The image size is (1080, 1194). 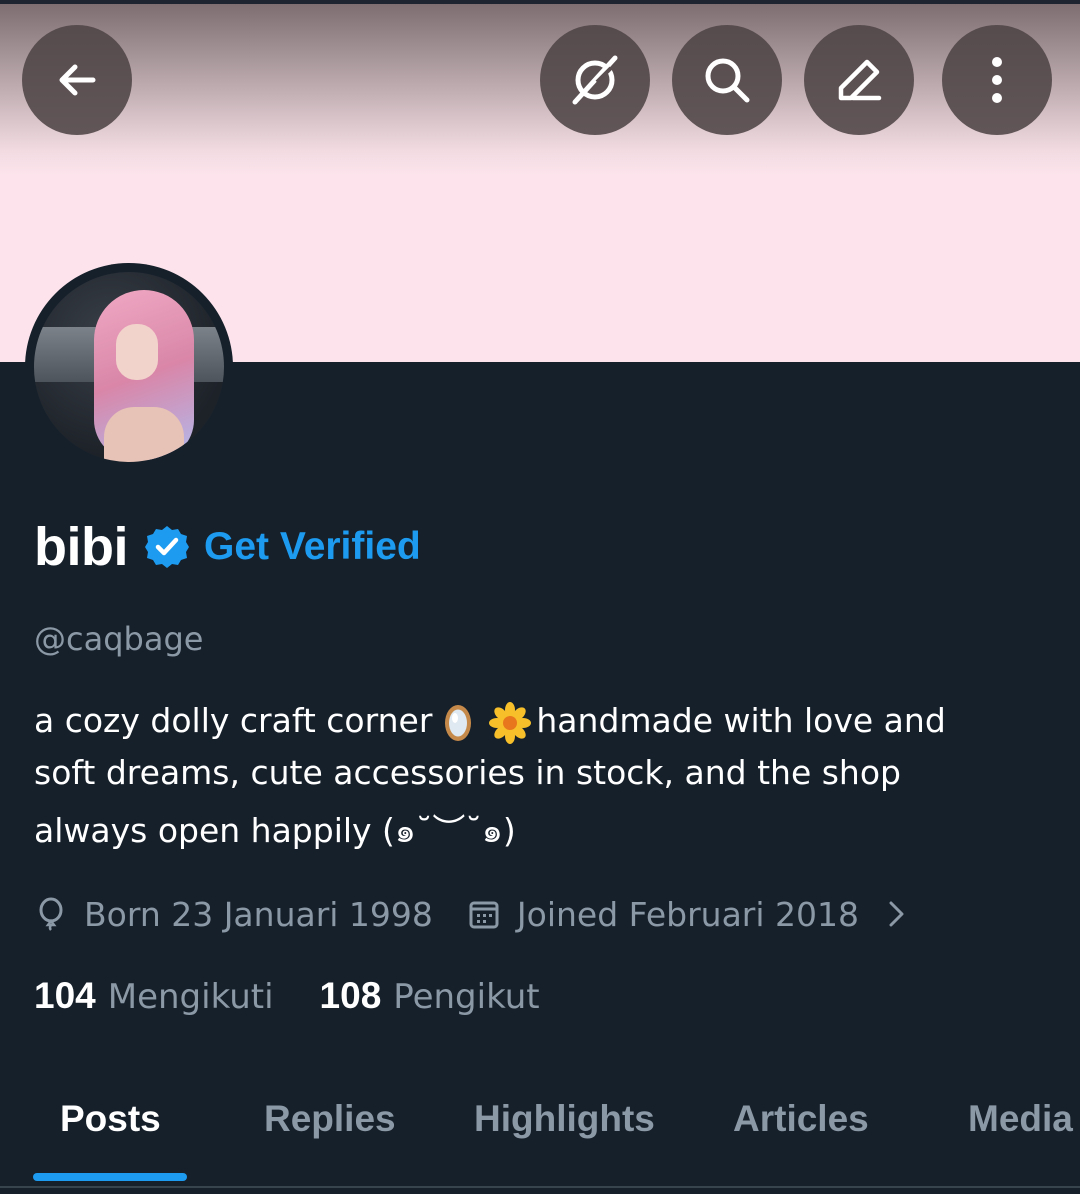 What do you see at coordinates (81, 547) in the screenshot?
I see `display-name: bibi` at bounding box center [81, 547].